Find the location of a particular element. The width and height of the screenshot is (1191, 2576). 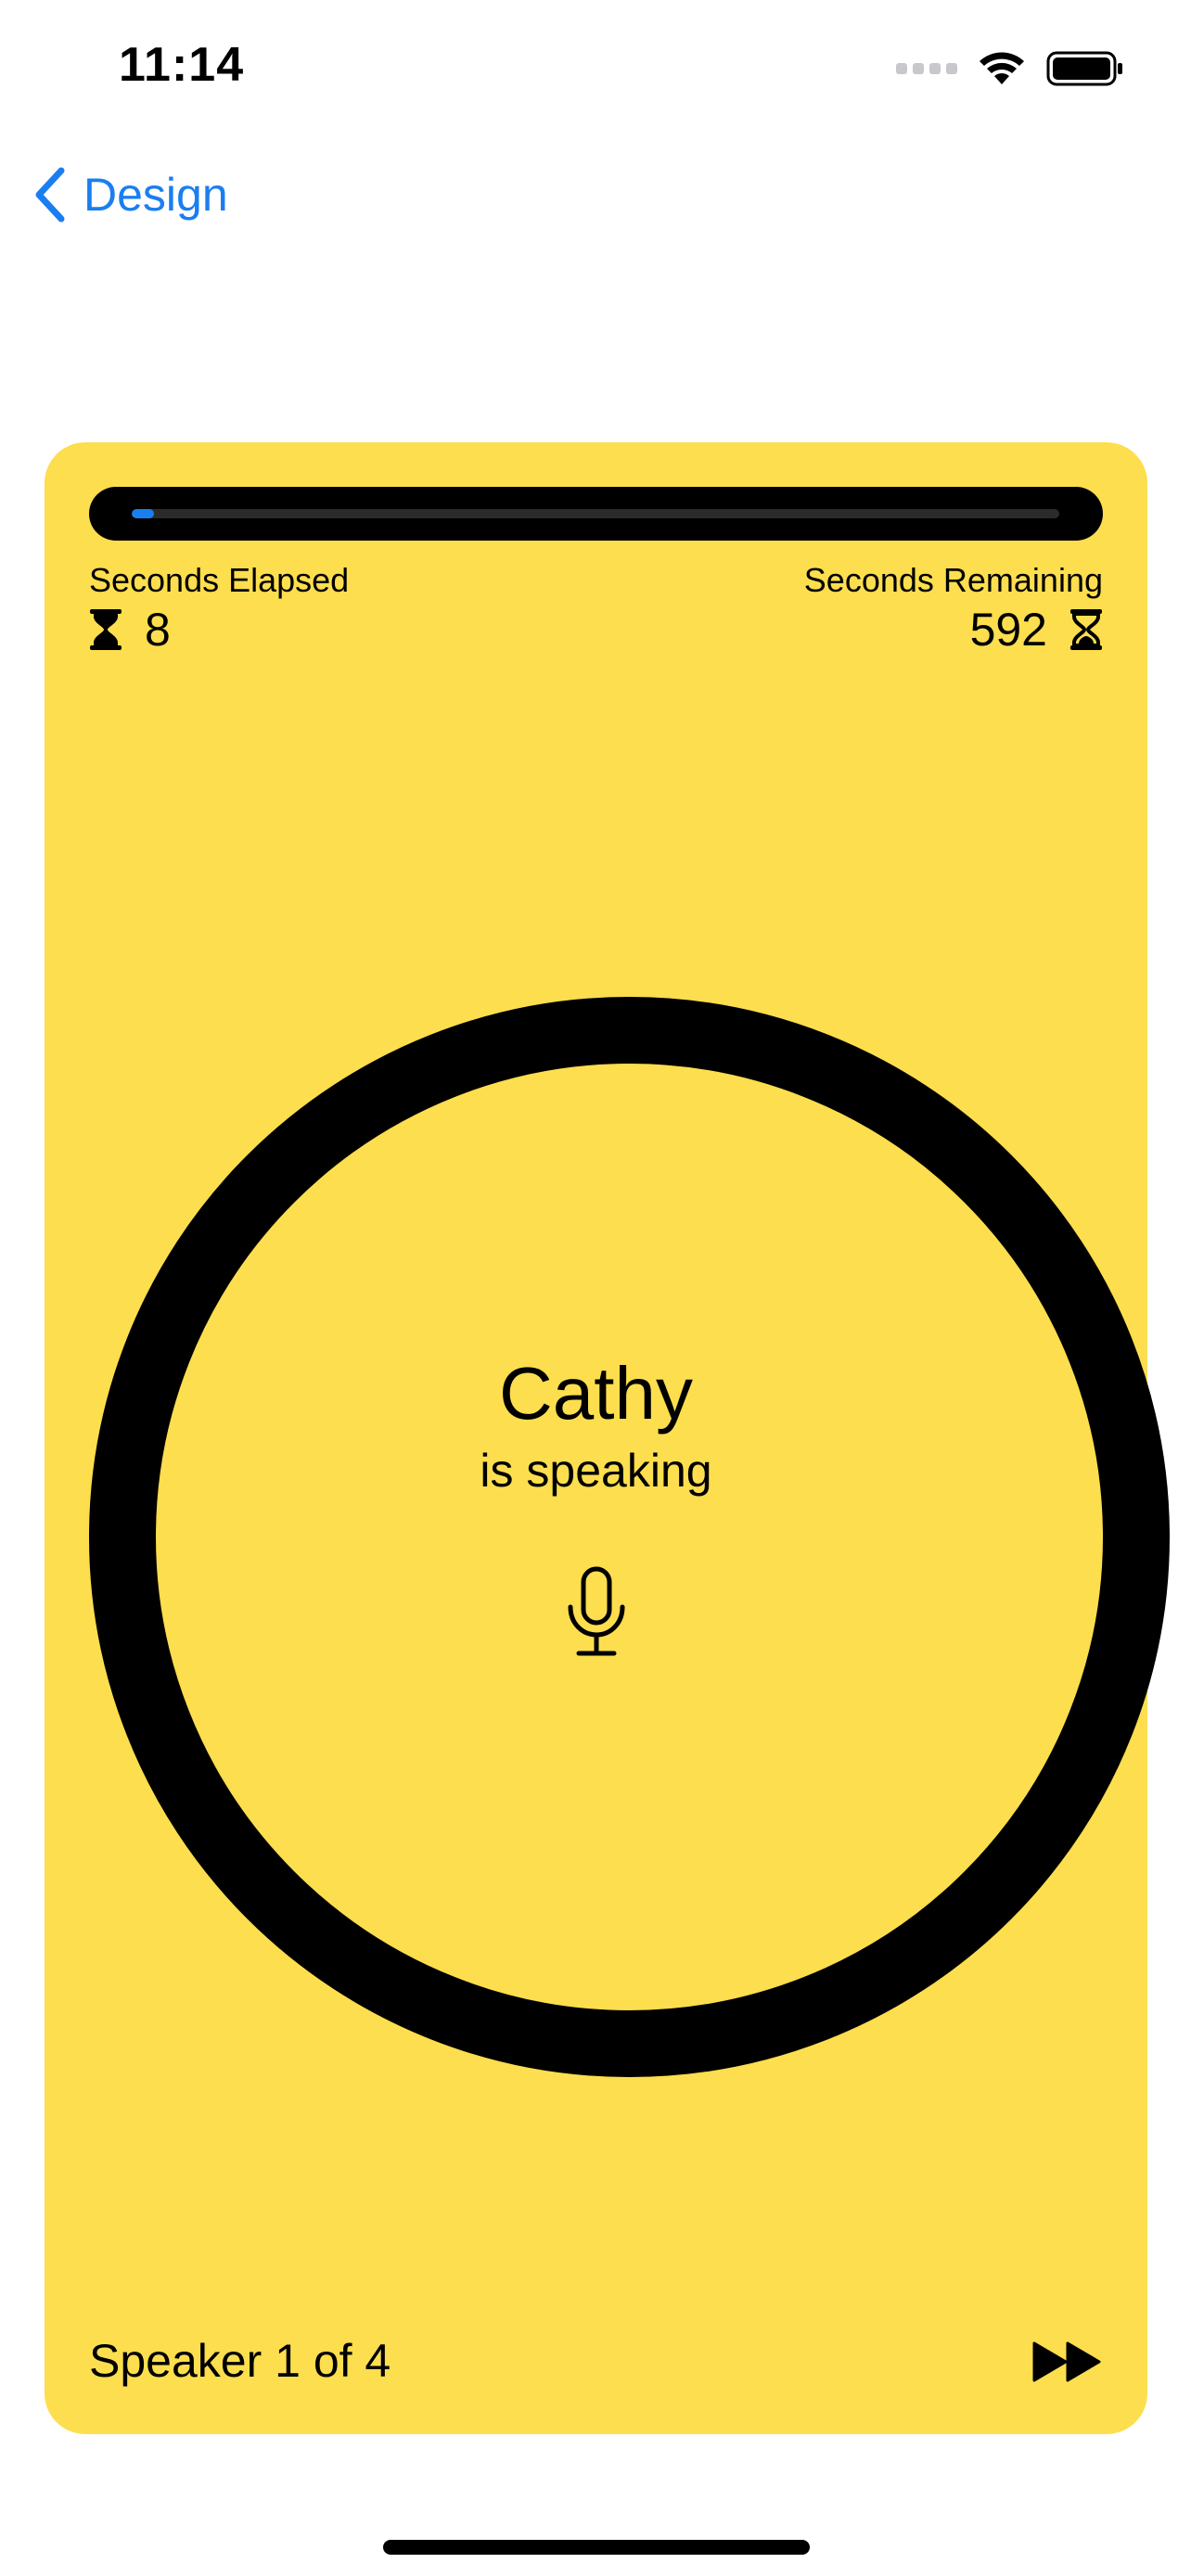

speaker-status: is speaking is located at coordinates (596, 1471).